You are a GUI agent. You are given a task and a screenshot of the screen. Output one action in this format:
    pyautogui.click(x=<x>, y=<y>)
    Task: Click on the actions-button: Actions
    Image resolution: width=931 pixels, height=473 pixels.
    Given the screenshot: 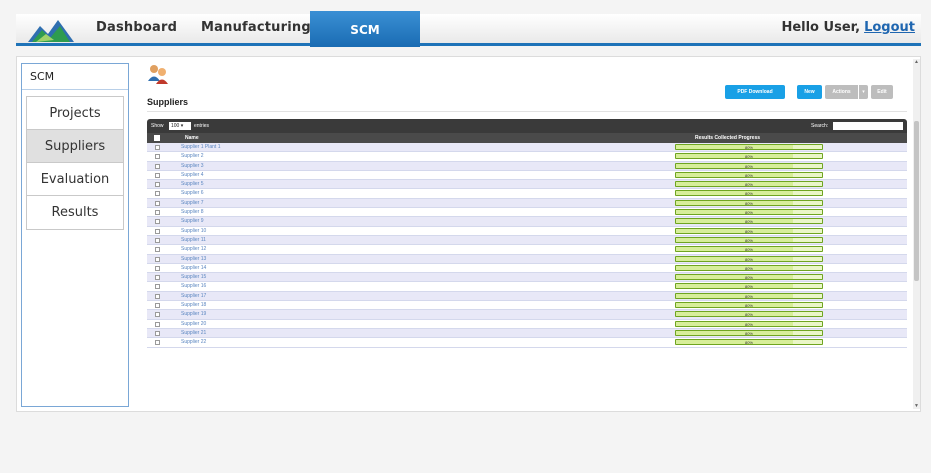 What is the action you would take?
    pyautogui.click(x=841, y=92)
    